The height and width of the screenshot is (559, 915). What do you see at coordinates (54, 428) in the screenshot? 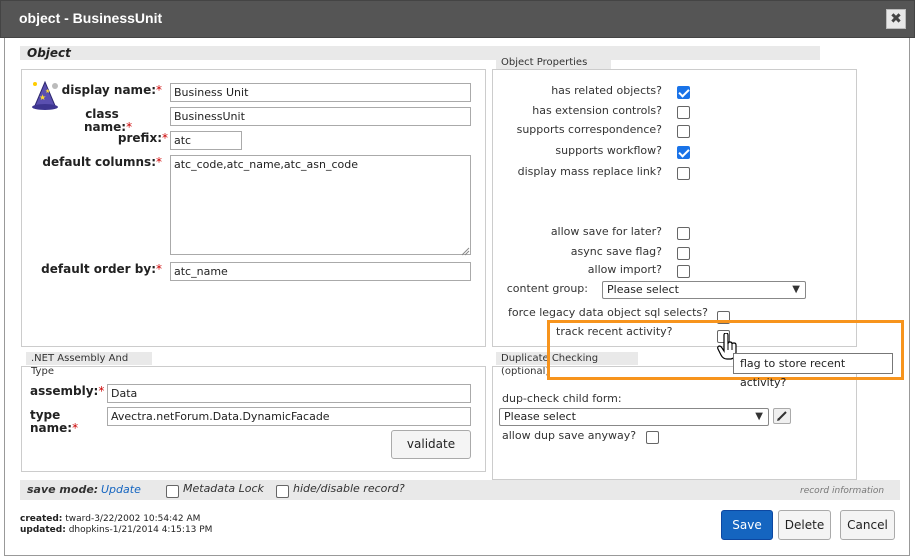
I see `type-name-label-line2: name:*` at bounding box center [54, 428].